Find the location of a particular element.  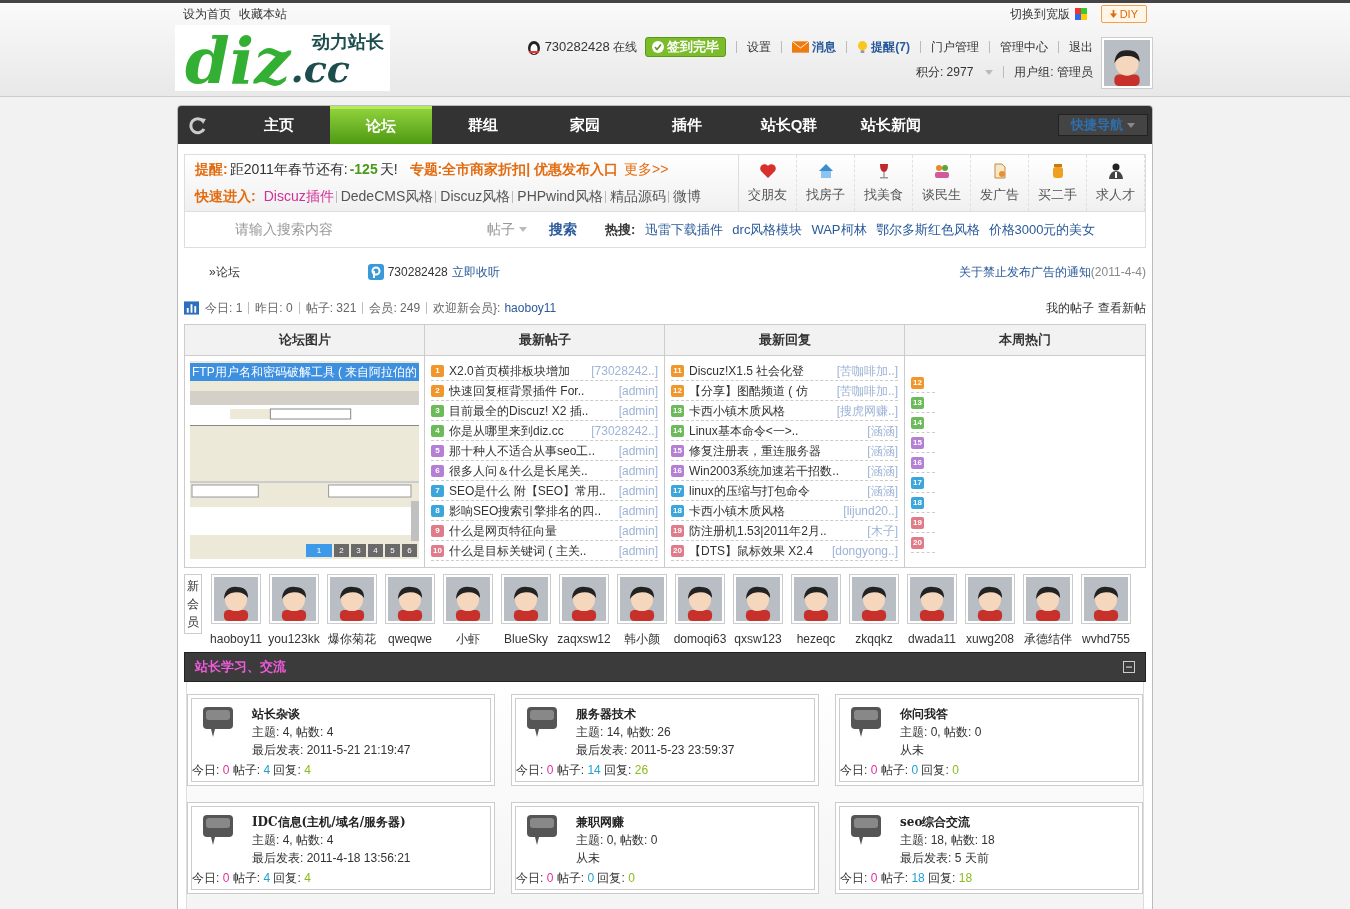

slide-page-button: 2 is located at coordinates (341, 550).